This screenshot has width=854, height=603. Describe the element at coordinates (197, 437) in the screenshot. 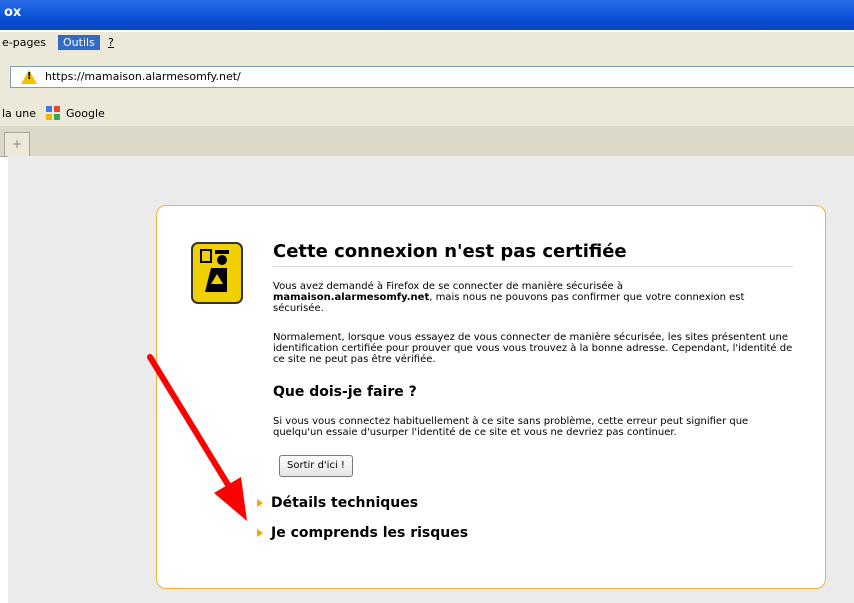

I see `red-annotation-arrow` at that location.